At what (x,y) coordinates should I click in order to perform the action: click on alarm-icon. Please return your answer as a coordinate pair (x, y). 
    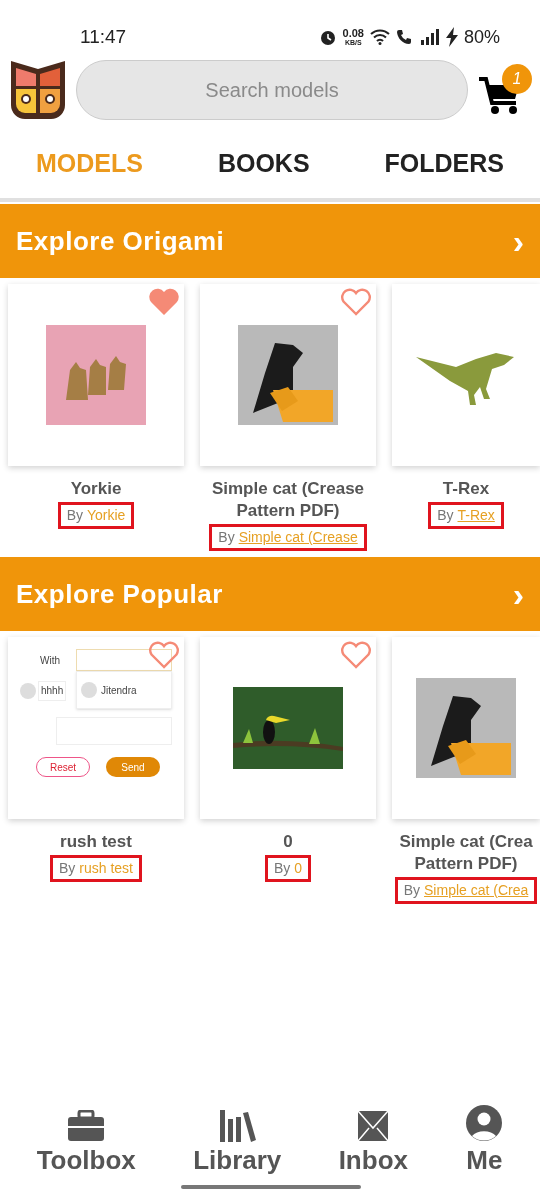
    Looking at the image, I should click on (327, 37).